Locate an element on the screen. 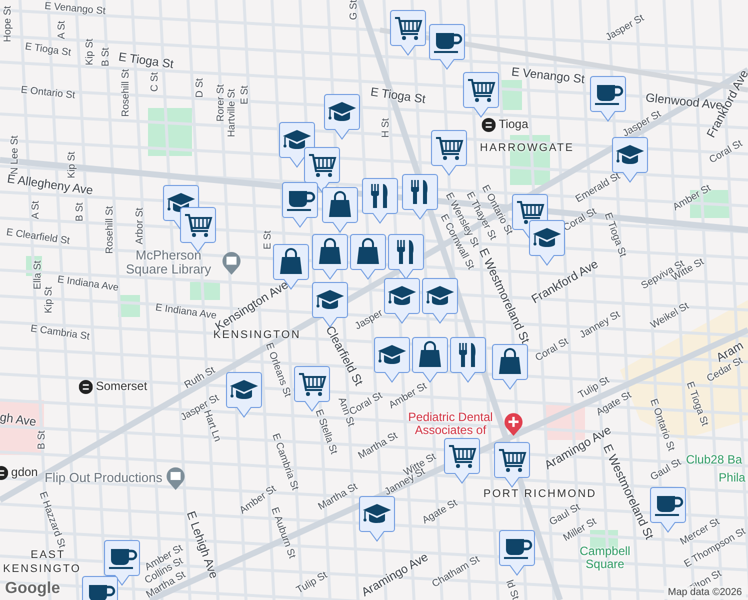  street-label: E Clearfield St is located at coordinates (38, 237).